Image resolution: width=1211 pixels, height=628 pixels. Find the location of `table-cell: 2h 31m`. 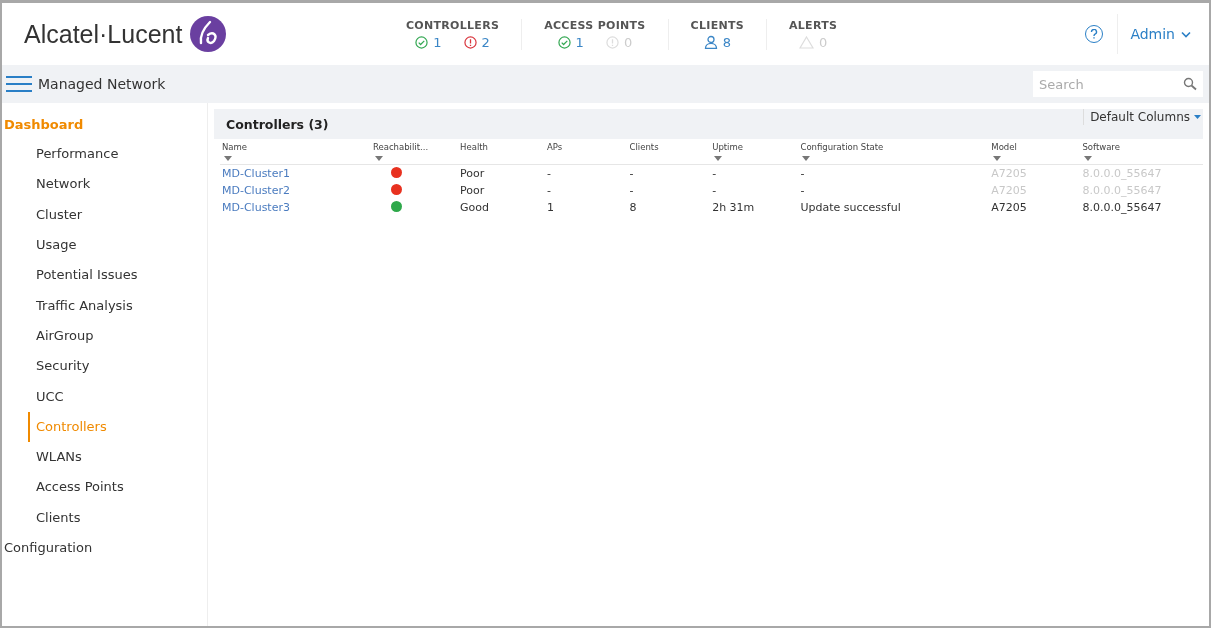

table-cell: 2h 31m is located at coordinates (733, 207).